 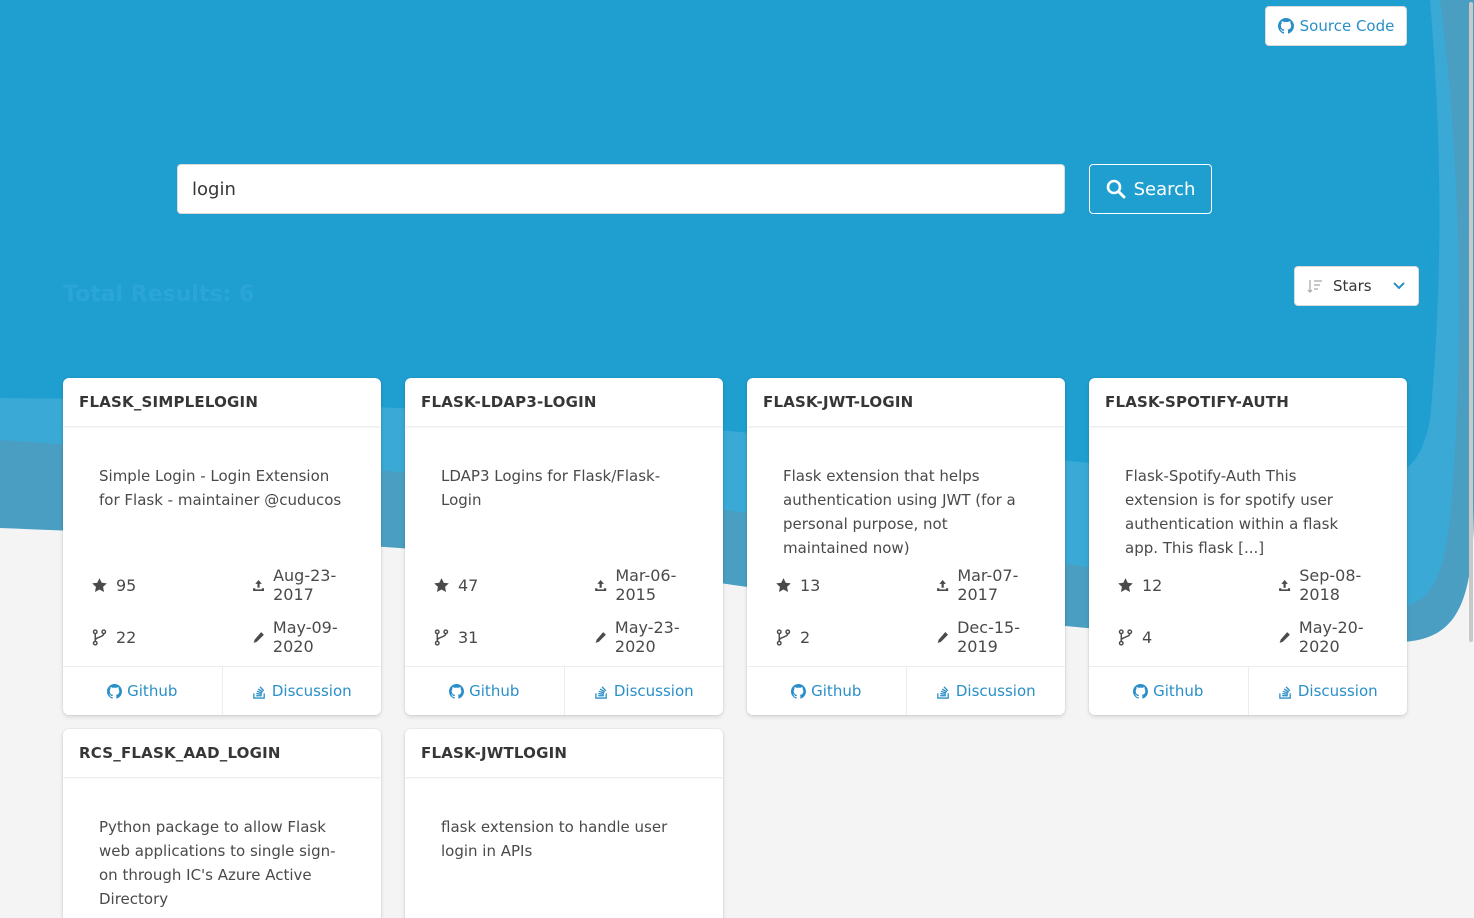 I want to click on sort-select: Stars, so click(x=1356, y=286).